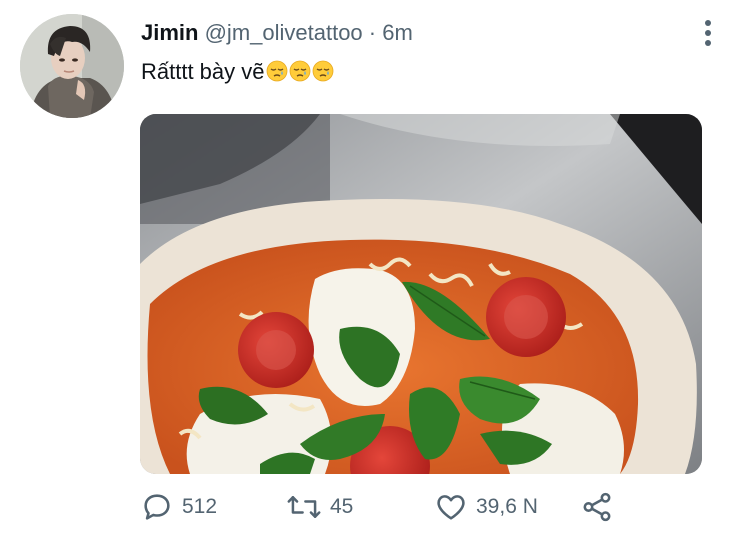 The image size is (750, 538). I want to click on share-button, so click(597, 507).